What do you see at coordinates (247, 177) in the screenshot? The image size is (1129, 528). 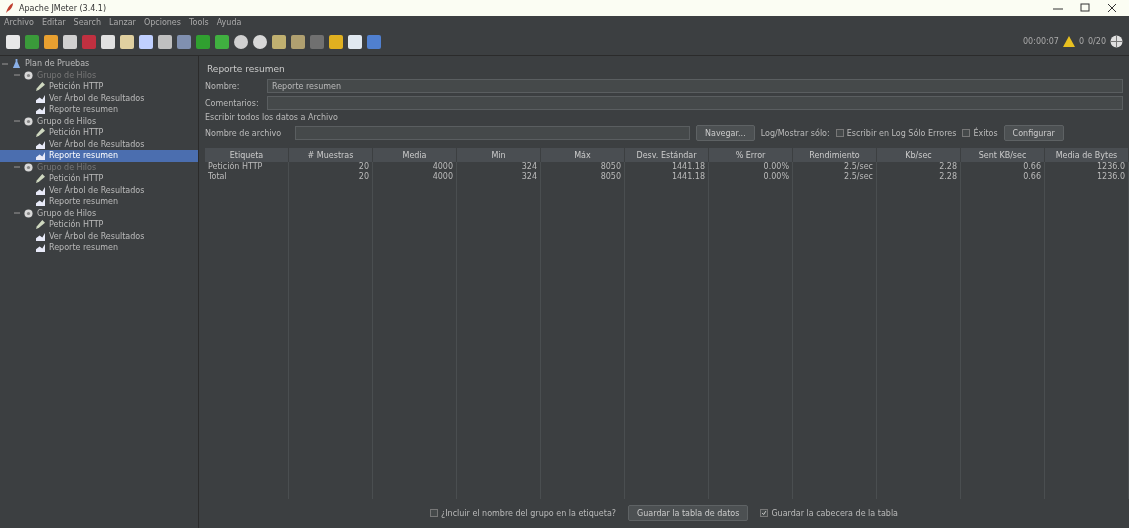 I see `table-cell: Total` at bounding box center [247, 177].